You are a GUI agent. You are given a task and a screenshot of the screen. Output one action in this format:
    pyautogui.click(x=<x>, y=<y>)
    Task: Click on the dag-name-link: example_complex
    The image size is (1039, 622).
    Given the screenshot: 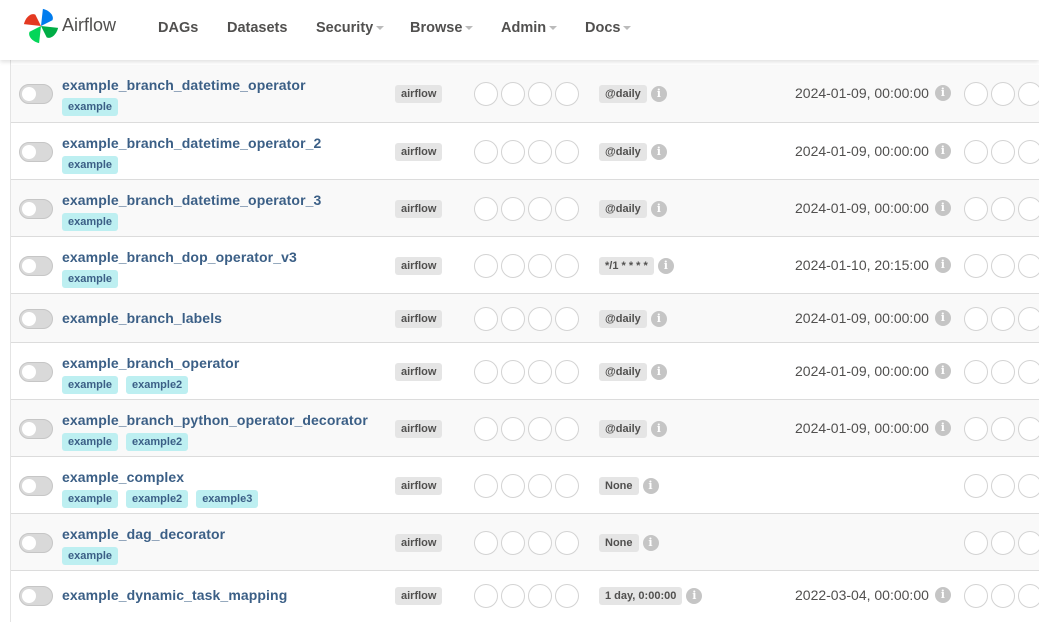 What is the action you would take?
    pyautogui.click(x=123, y=477)
    